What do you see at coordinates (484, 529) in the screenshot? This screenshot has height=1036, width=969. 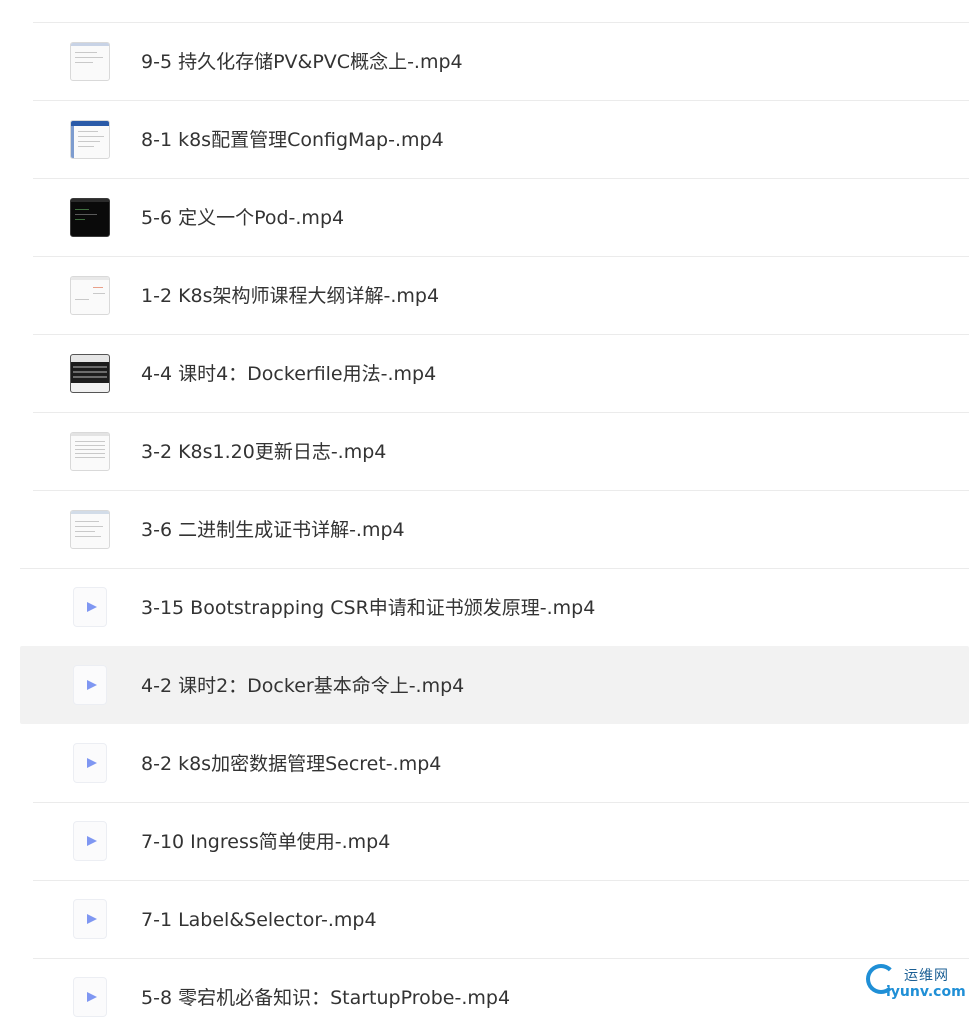 I see `file-row: 3-6 二进制生成证书详解-.mp4` at bounding box center [484, 529].